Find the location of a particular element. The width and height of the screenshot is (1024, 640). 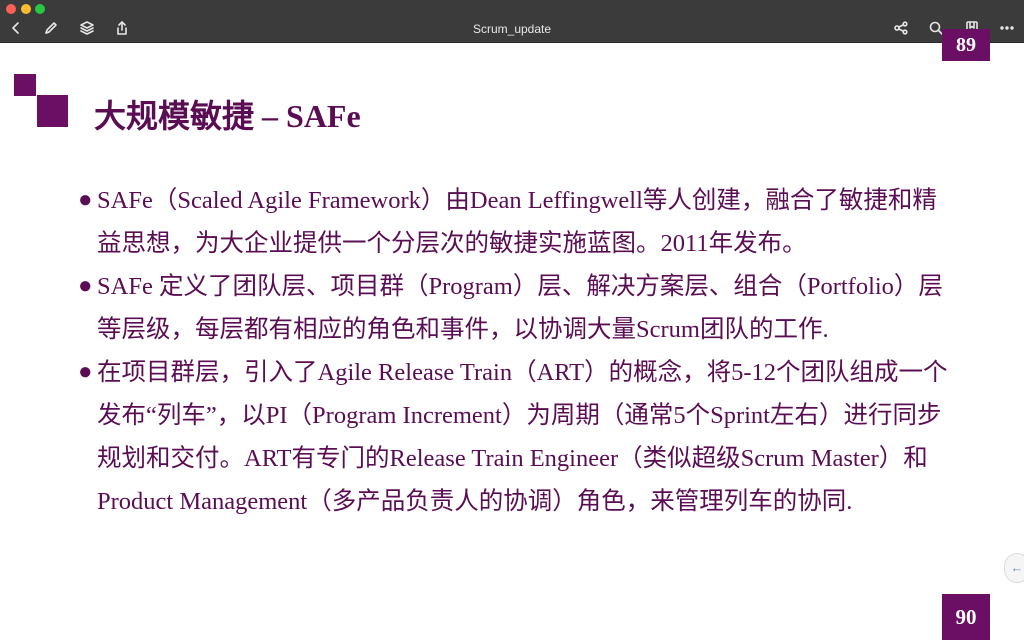

zoom-window-button is located at coordinates (40, 9).